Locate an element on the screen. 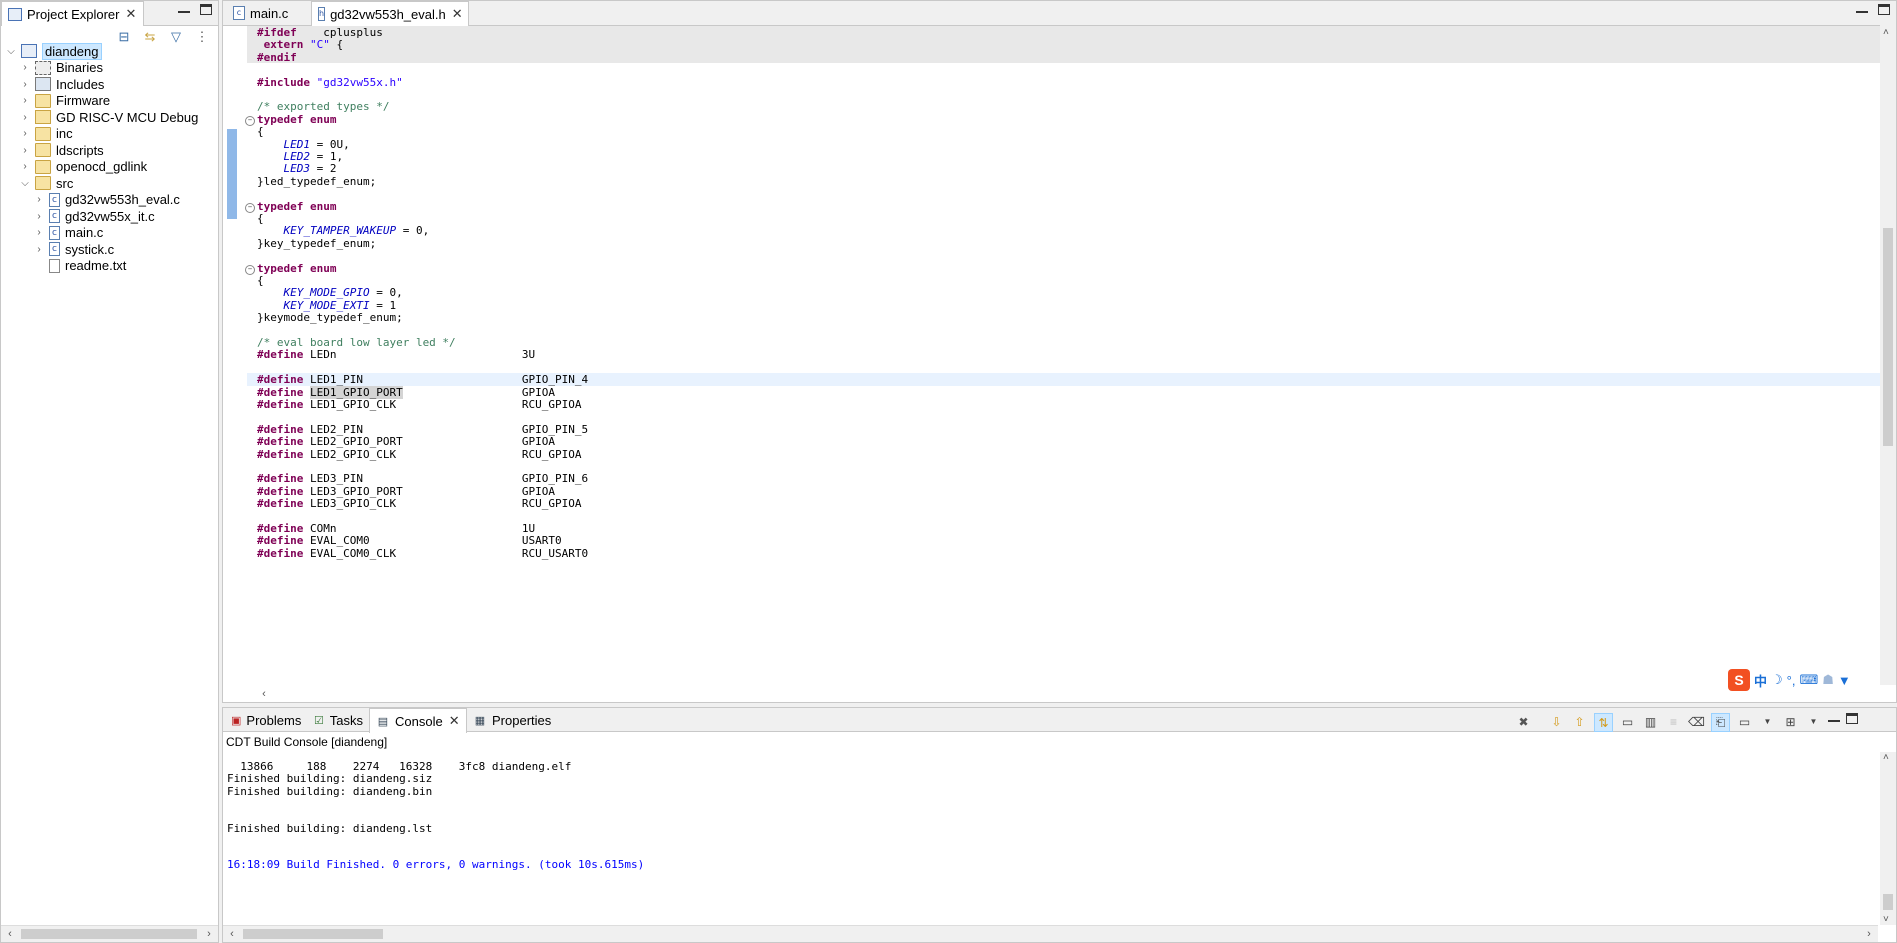  ime-toolbar: S 中 ☽ °, ⌨ ☗ ▼ is located at coordinates (1789, 680).